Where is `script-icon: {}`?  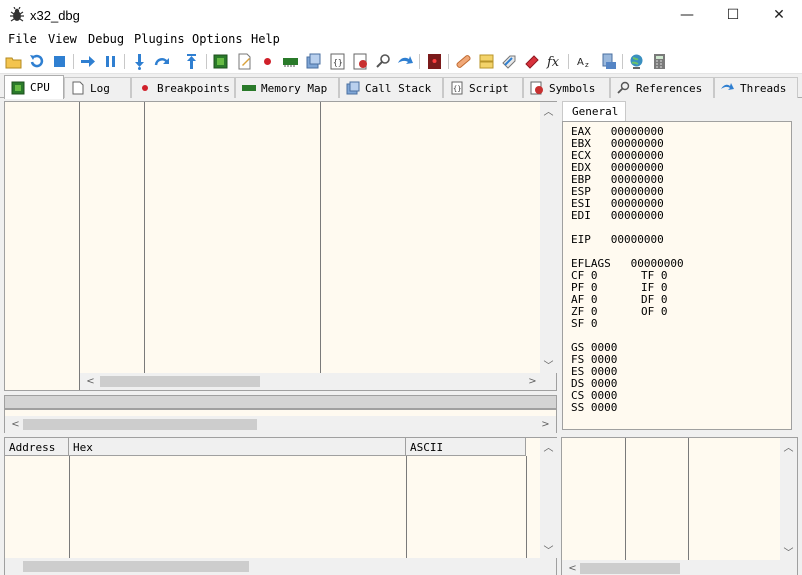 script-icon: {} is located at coordinates (457, 88).